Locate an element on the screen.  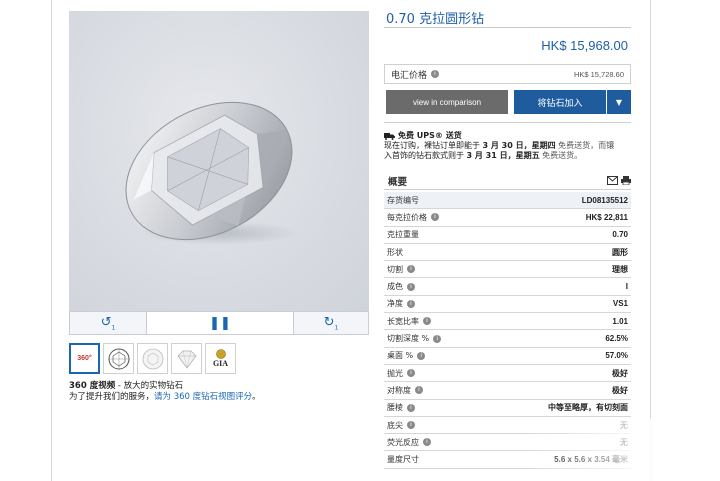
spec-row: 抛光 i 极好 is located at coordinates (507, 374).